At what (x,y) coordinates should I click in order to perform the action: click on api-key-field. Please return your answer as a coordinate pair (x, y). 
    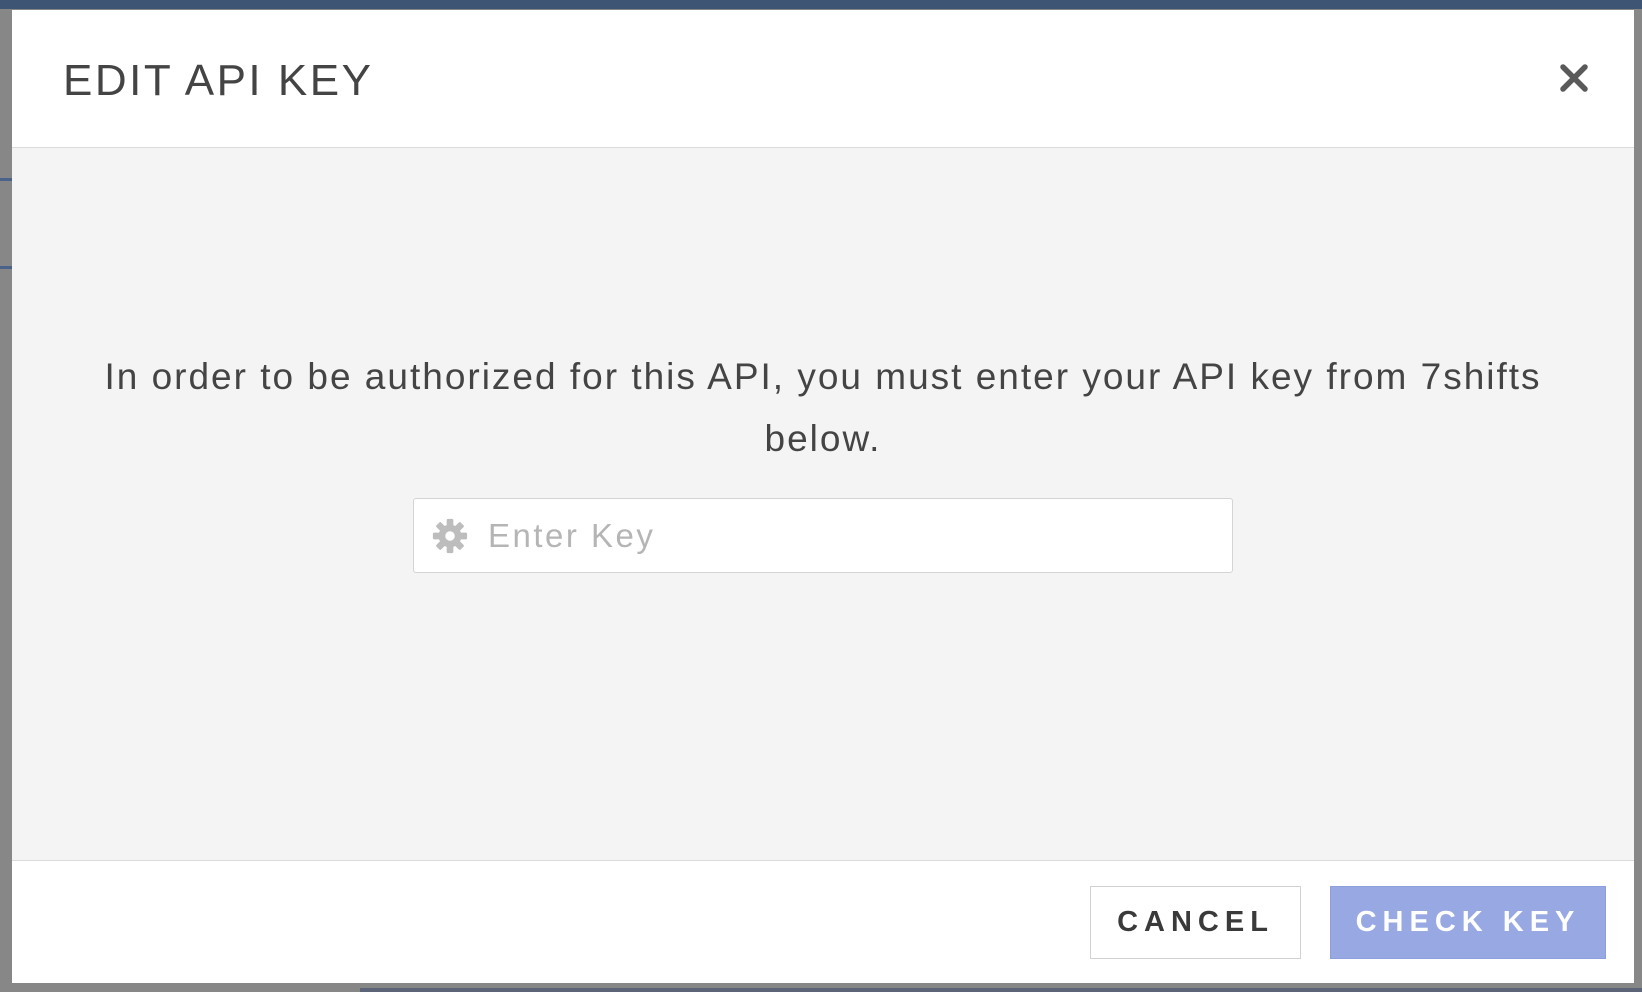
    Looking at the image, I should click on (823, 535).